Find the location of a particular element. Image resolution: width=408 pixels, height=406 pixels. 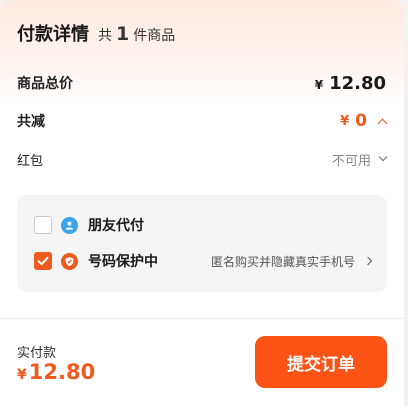

actual-pay-amount: ¥ 12.80 is located at coordinates (56, 372).